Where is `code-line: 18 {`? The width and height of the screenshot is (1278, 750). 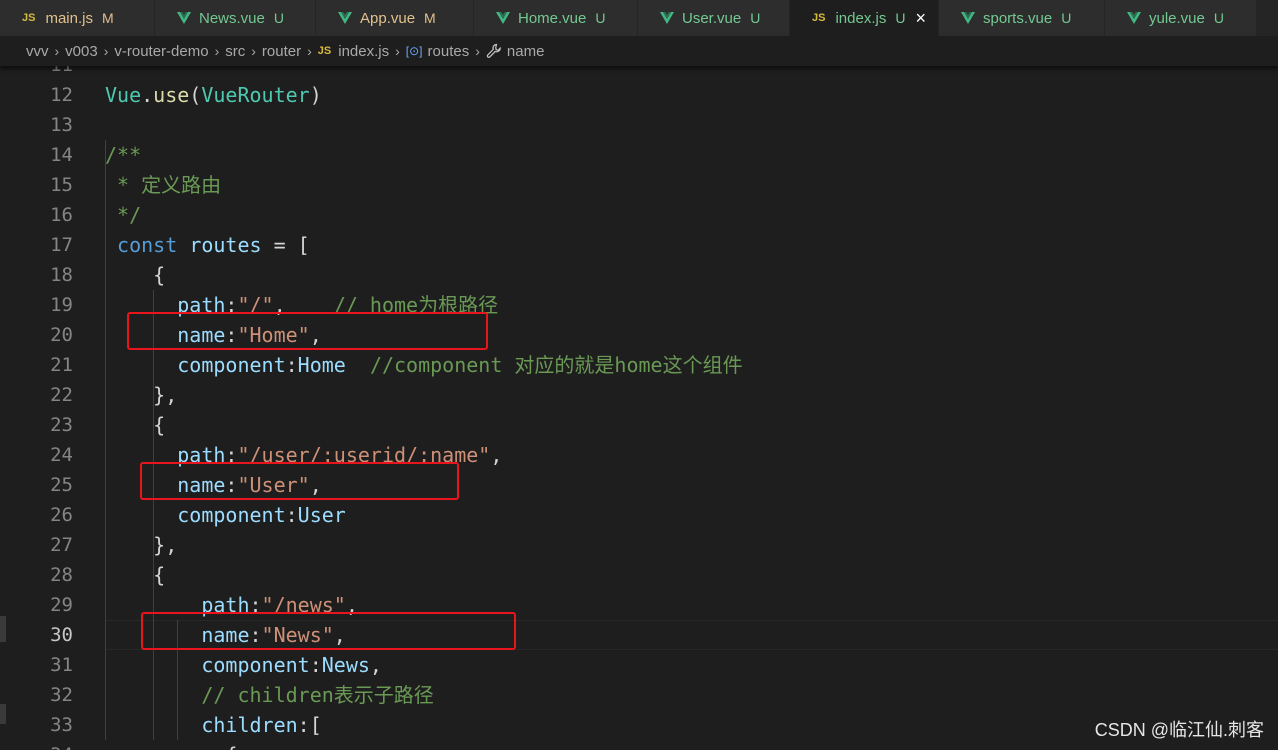
code-line: 18 { is located at coordinates (639, 275).